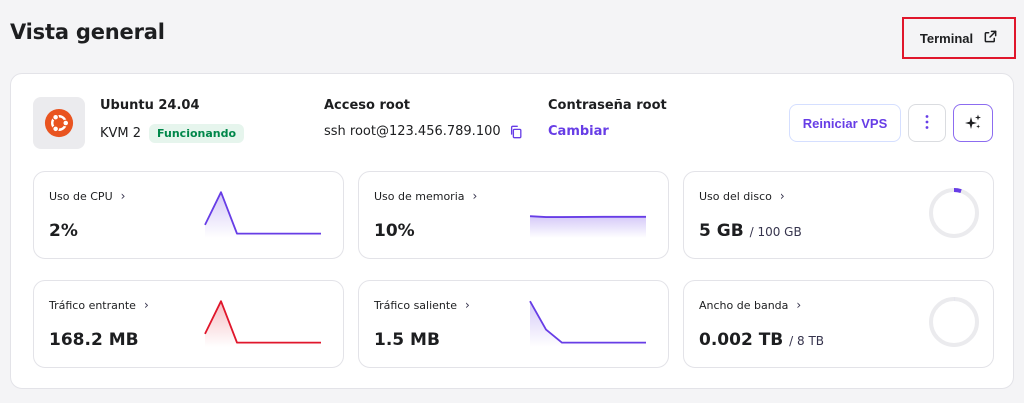 This screenshot has height=403, width=1024. What do you see at coordinates (587, 216) in the screenshot?
I see `sparkline-line` at bounding box center [587, 216].